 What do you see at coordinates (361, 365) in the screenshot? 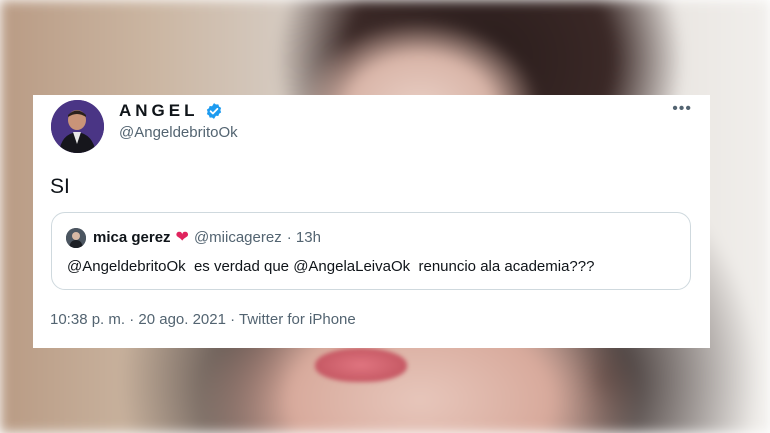
I see `background-photo-detail` at bounding box center [361, 365].